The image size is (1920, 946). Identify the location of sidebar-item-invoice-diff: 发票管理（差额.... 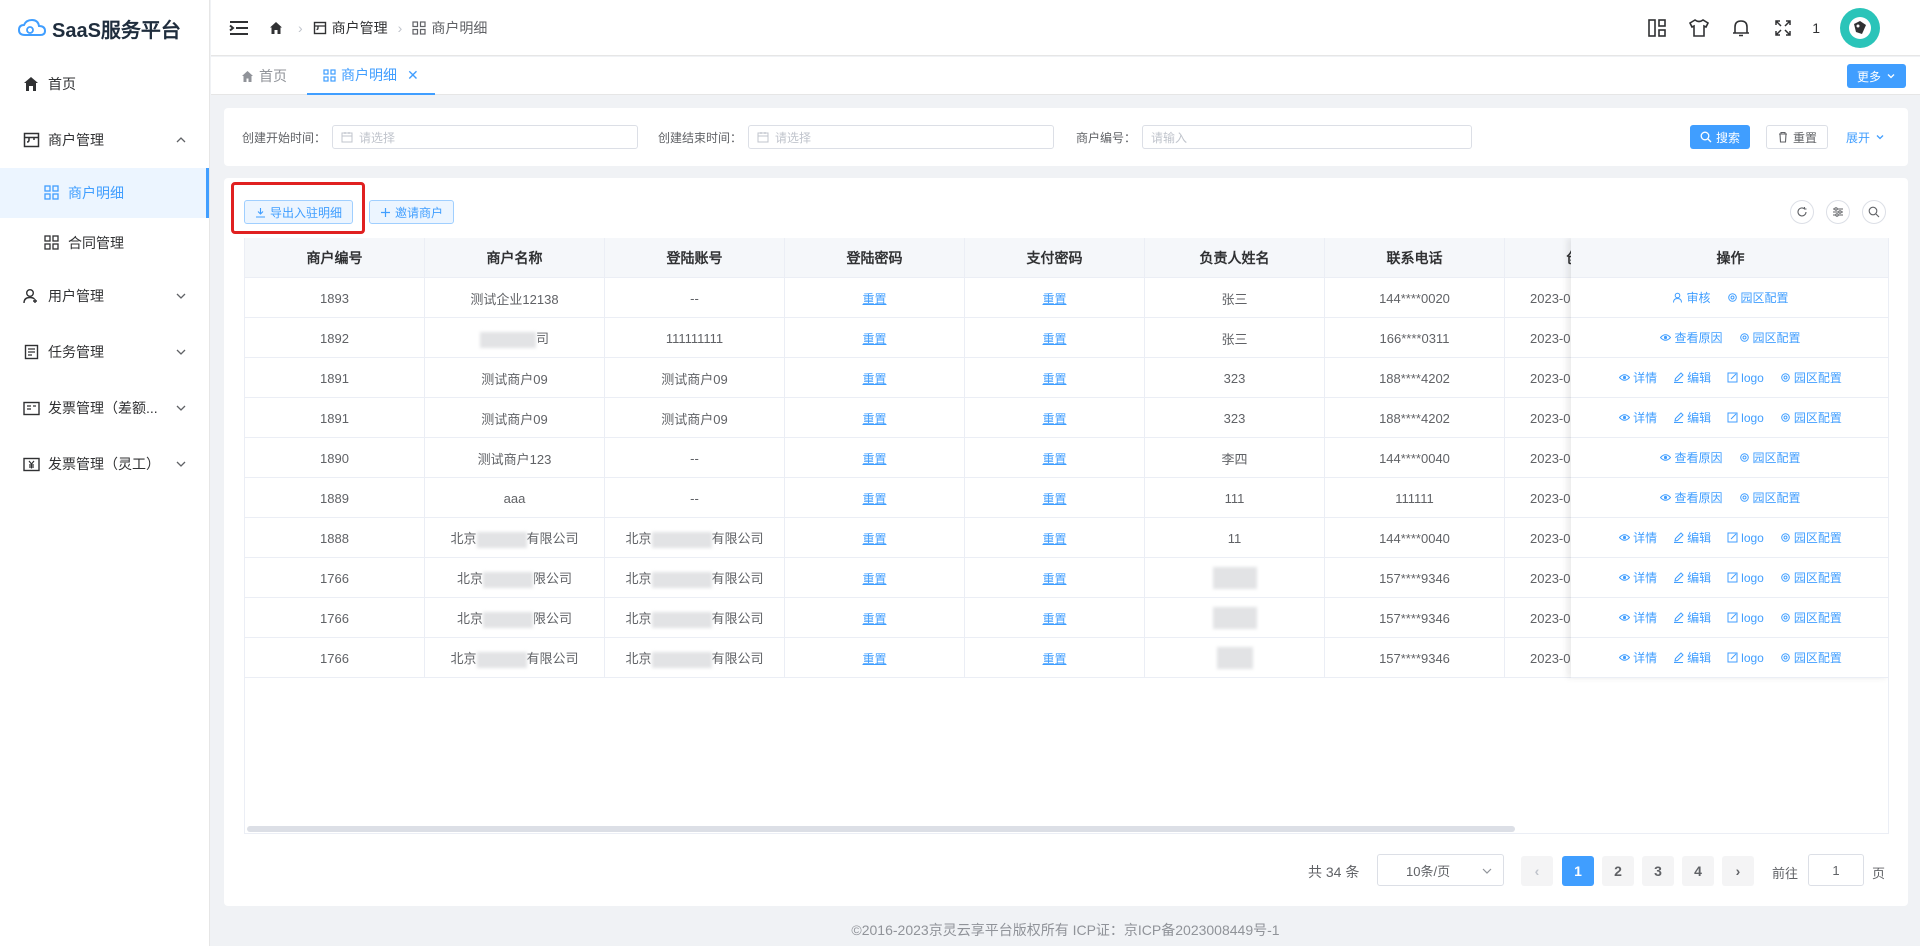
(104, 408).